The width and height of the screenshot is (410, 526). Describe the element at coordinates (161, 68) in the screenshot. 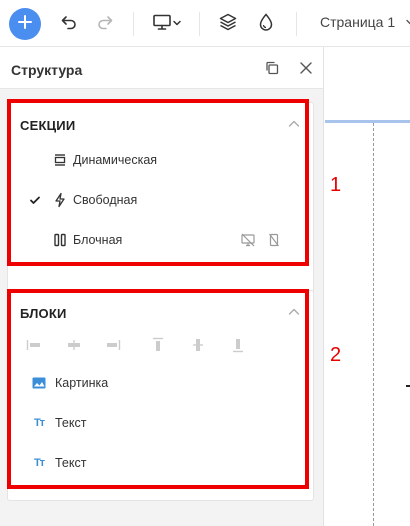

I see `panel-header: Структура` at that location.